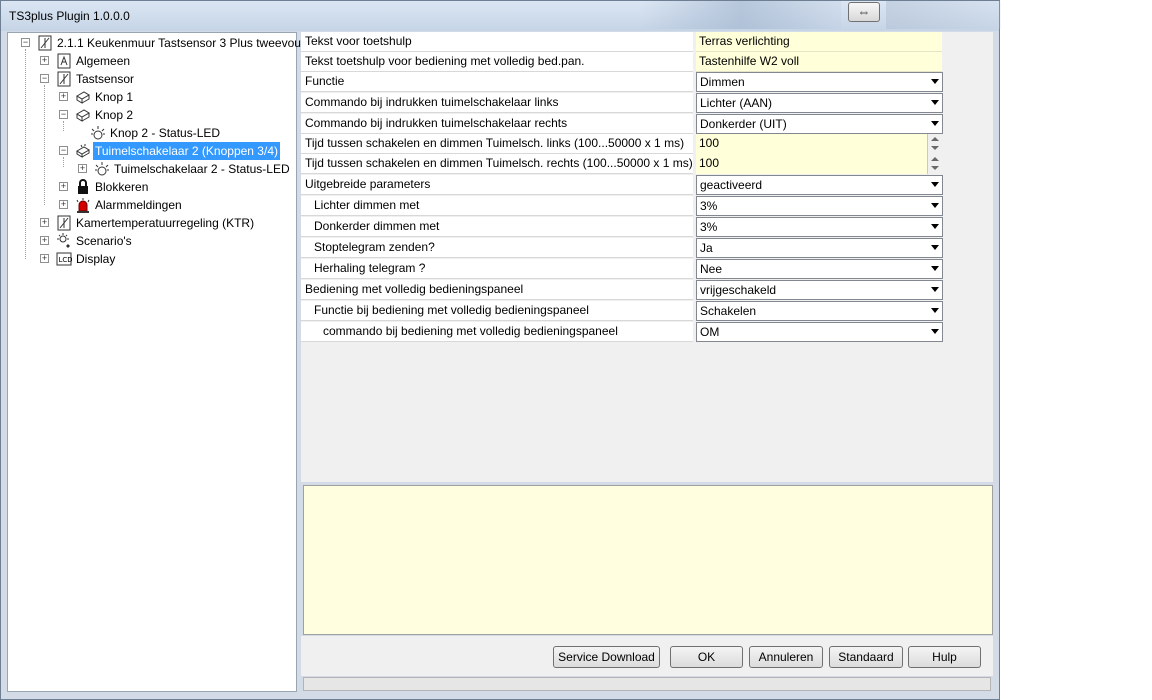 This screenshot has height=700, width=1152. Describe the element at coordinates (169, 115) in the screenshot. I see `tree-item-knop-2: − Knop 2` at that location.